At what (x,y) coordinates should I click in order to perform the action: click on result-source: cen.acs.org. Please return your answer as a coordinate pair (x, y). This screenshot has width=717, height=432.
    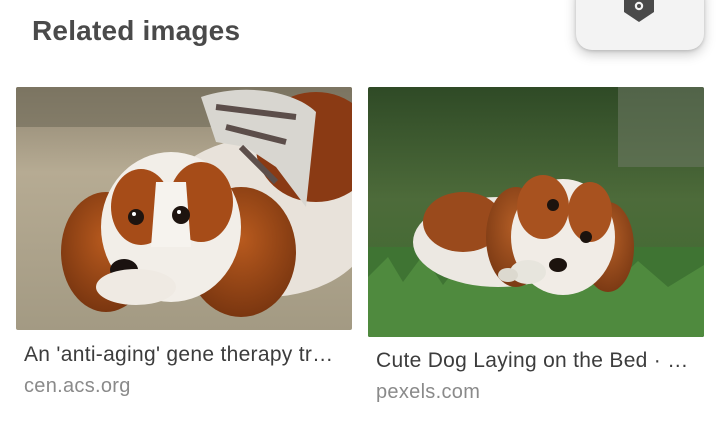
    Looking at the image, I should click on (184, 386).